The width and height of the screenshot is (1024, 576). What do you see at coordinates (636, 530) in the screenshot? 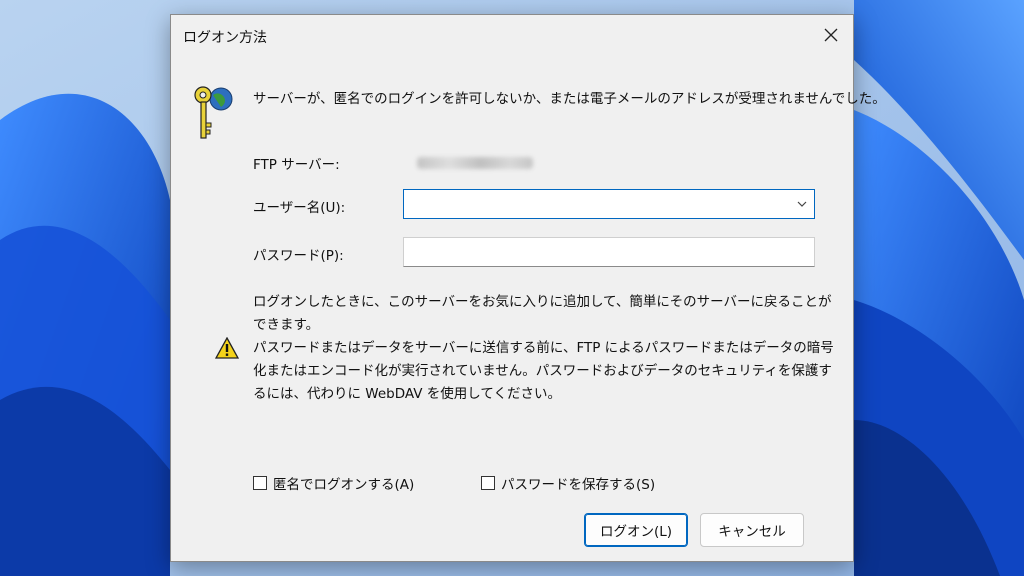
I see `logon-button: ログオン(L)` at bounding box center [636, 530].